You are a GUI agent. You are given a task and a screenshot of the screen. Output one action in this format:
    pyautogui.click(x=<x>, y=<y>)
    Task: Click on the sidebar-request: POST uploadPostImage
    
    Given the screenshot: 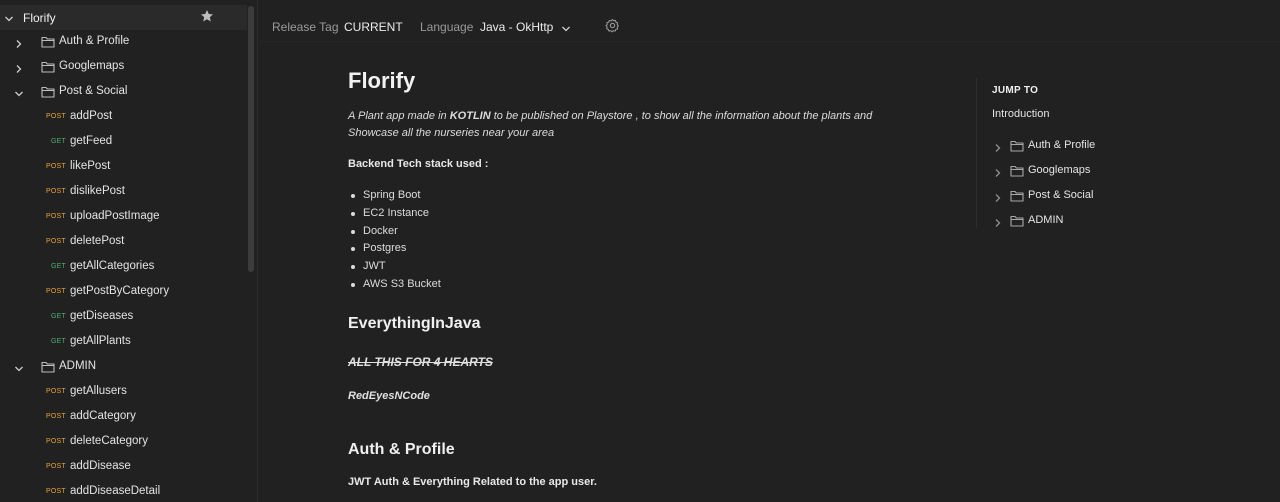 What is the action you would take?
    pyautogui.click(x=123, y=217)
    